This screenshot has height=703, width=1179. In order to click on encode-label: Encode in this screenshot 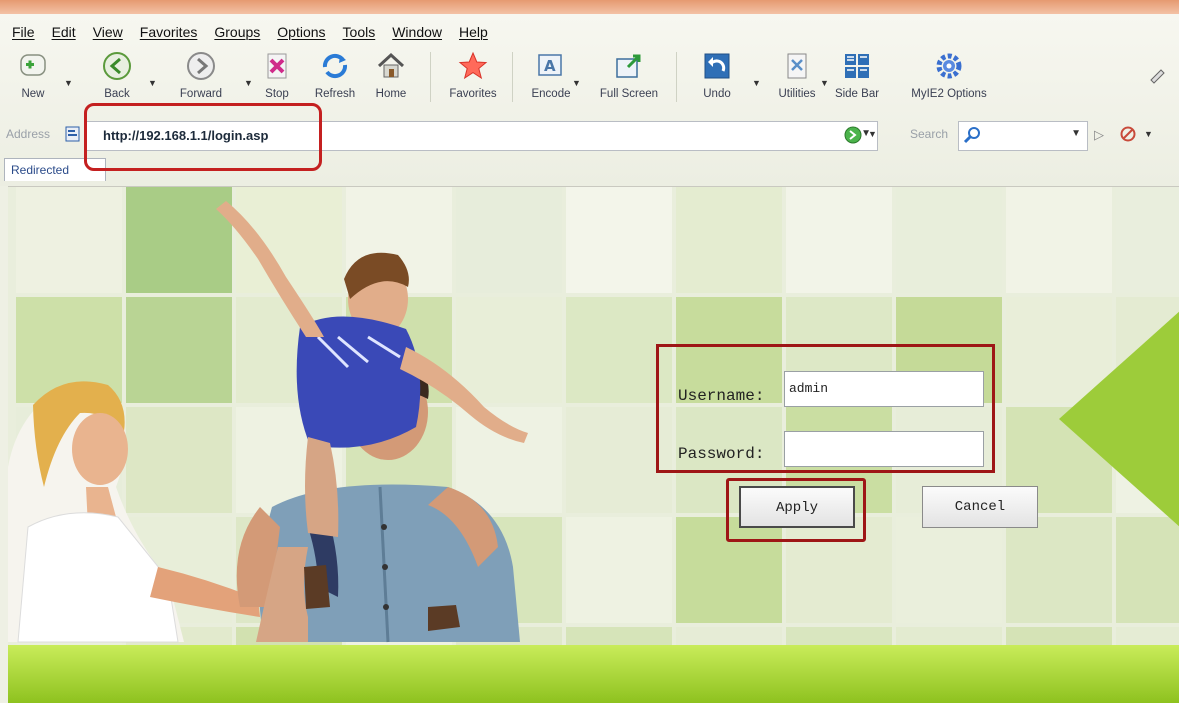, I will do `click(551, 94)`.